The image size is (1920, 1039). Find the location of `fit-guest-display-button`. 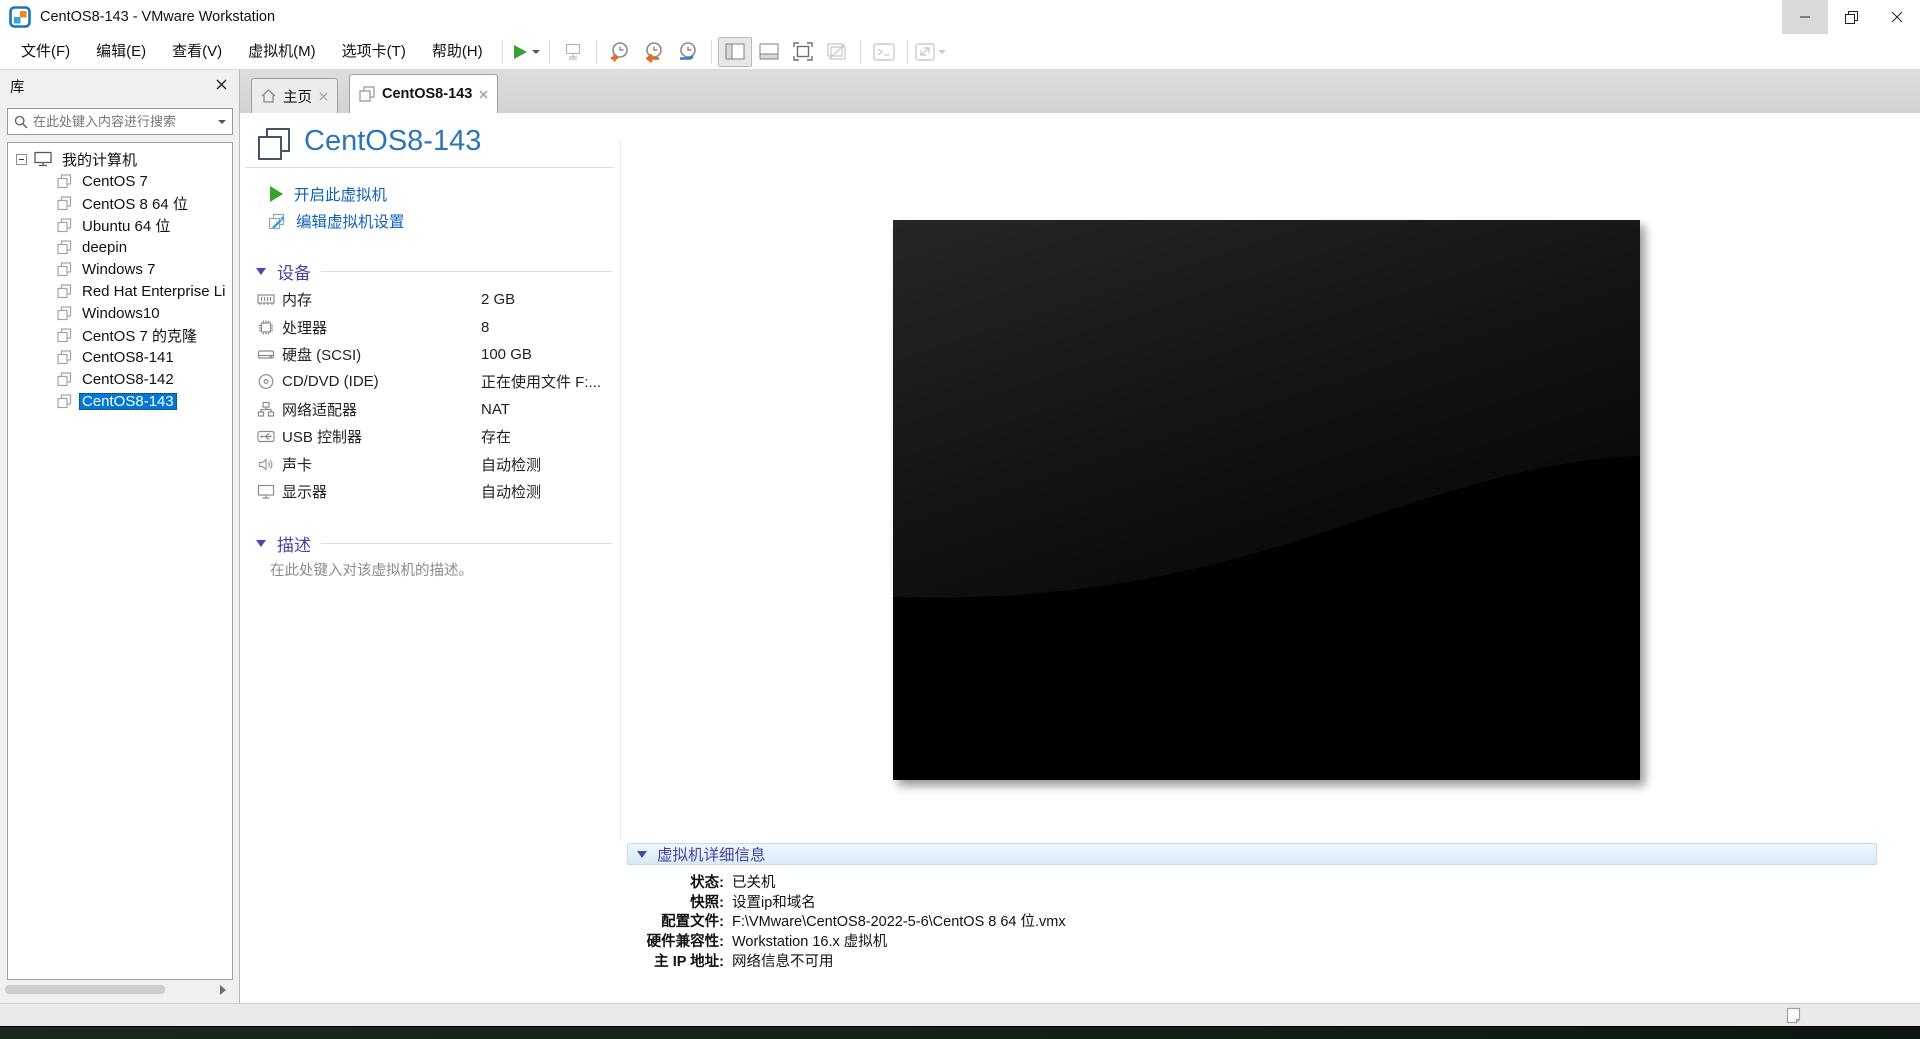

fit-guest-display-button is located at coordinates (931, 52).